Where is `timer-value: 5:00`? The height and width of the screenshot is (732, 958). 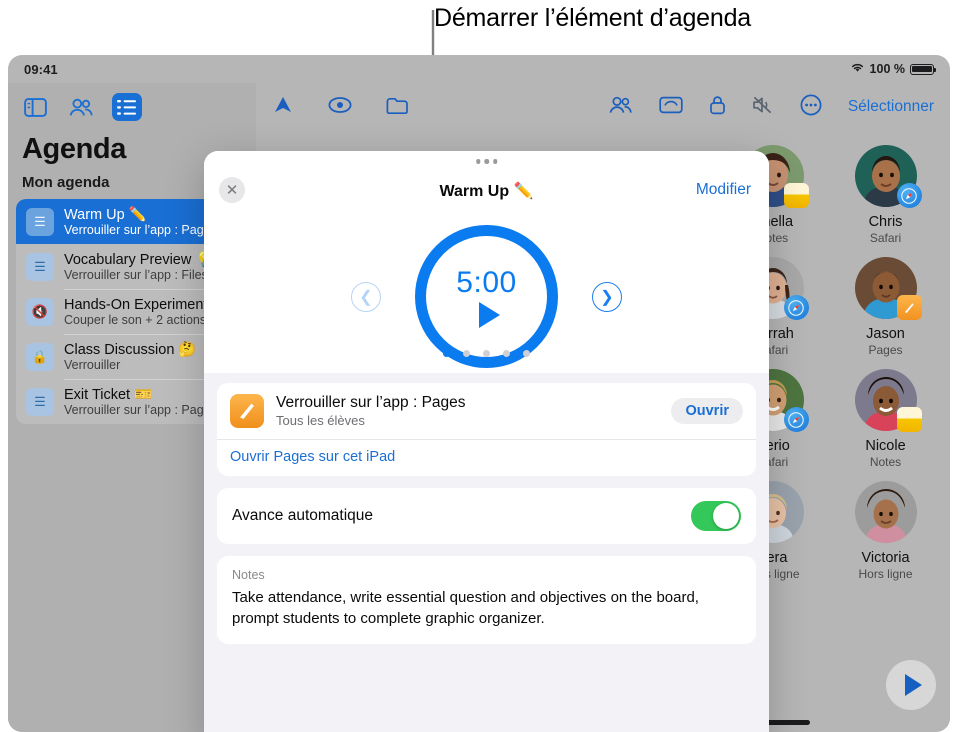
timer-value: 5:00 is located at coordinates (486, 282).